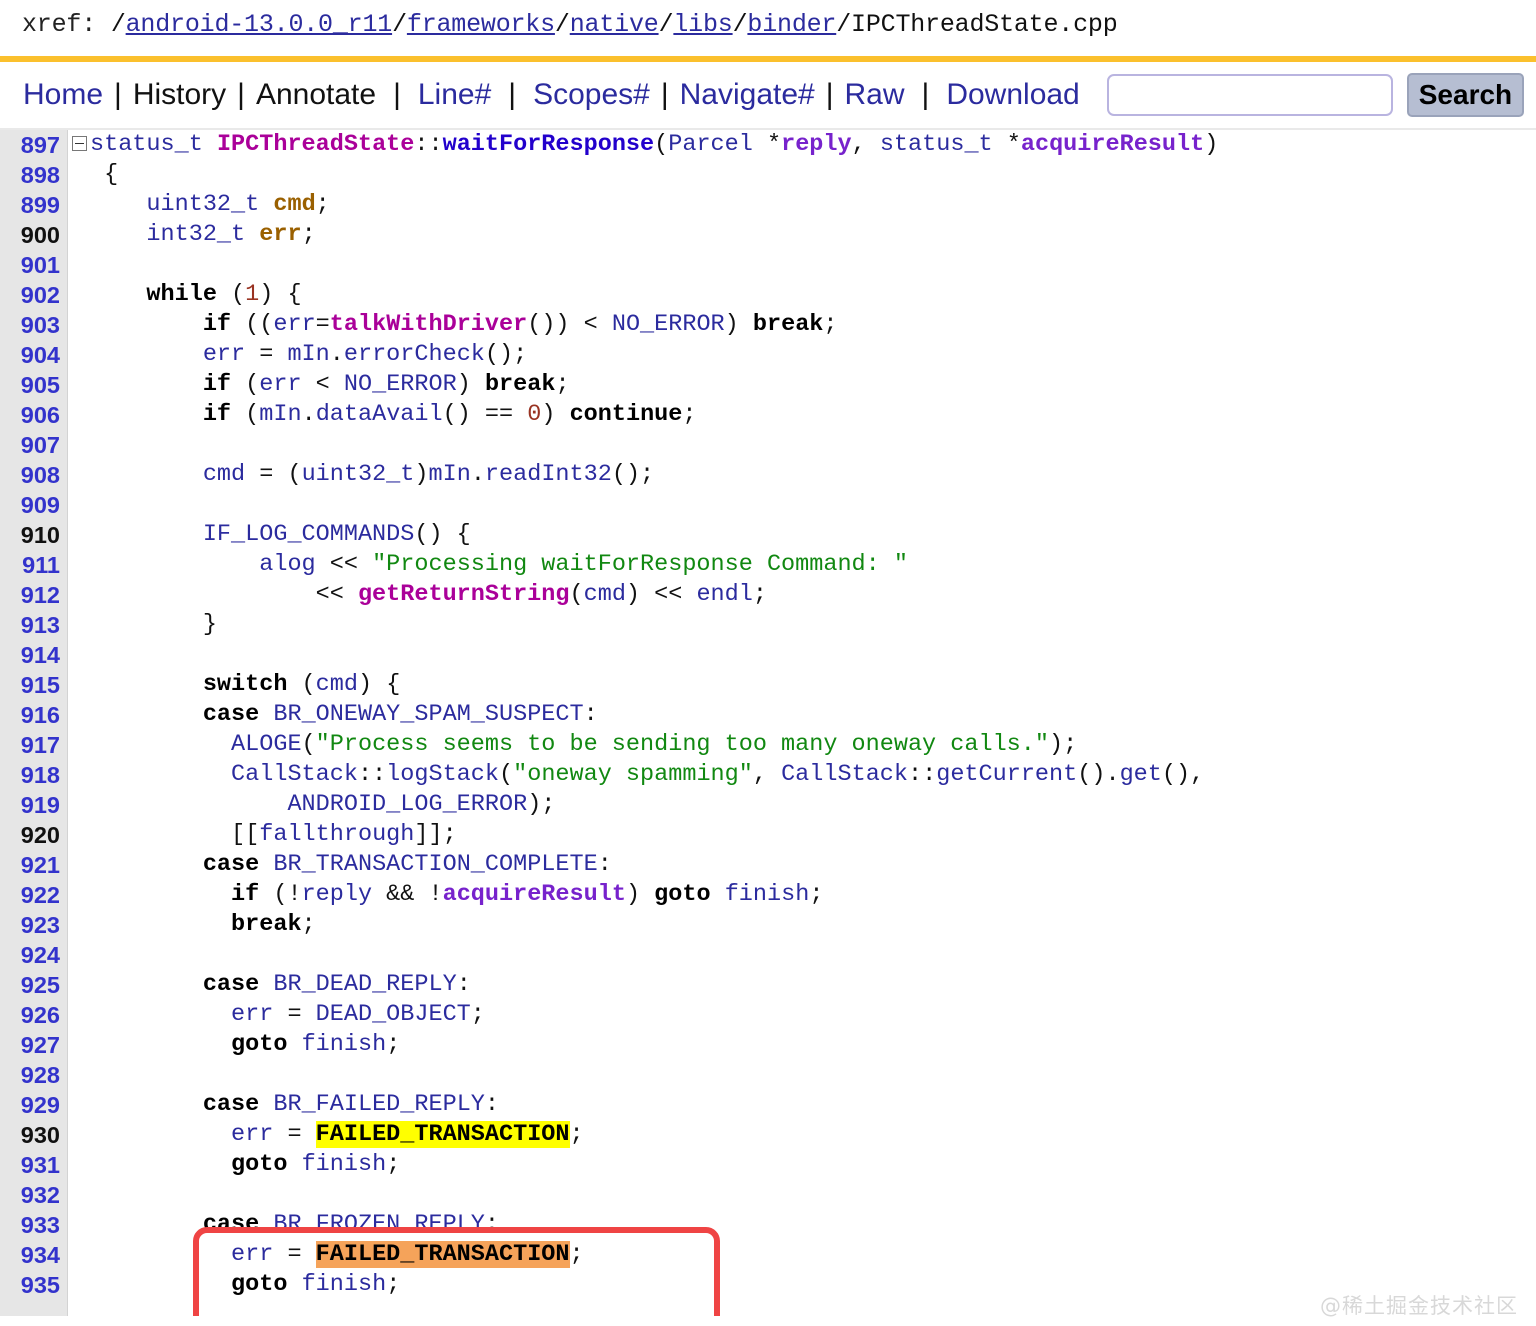  What do you see at coordinates (34, 1135) in the screenshot?
I see `line-number-930: 930` at bounding box center [34, 1135].